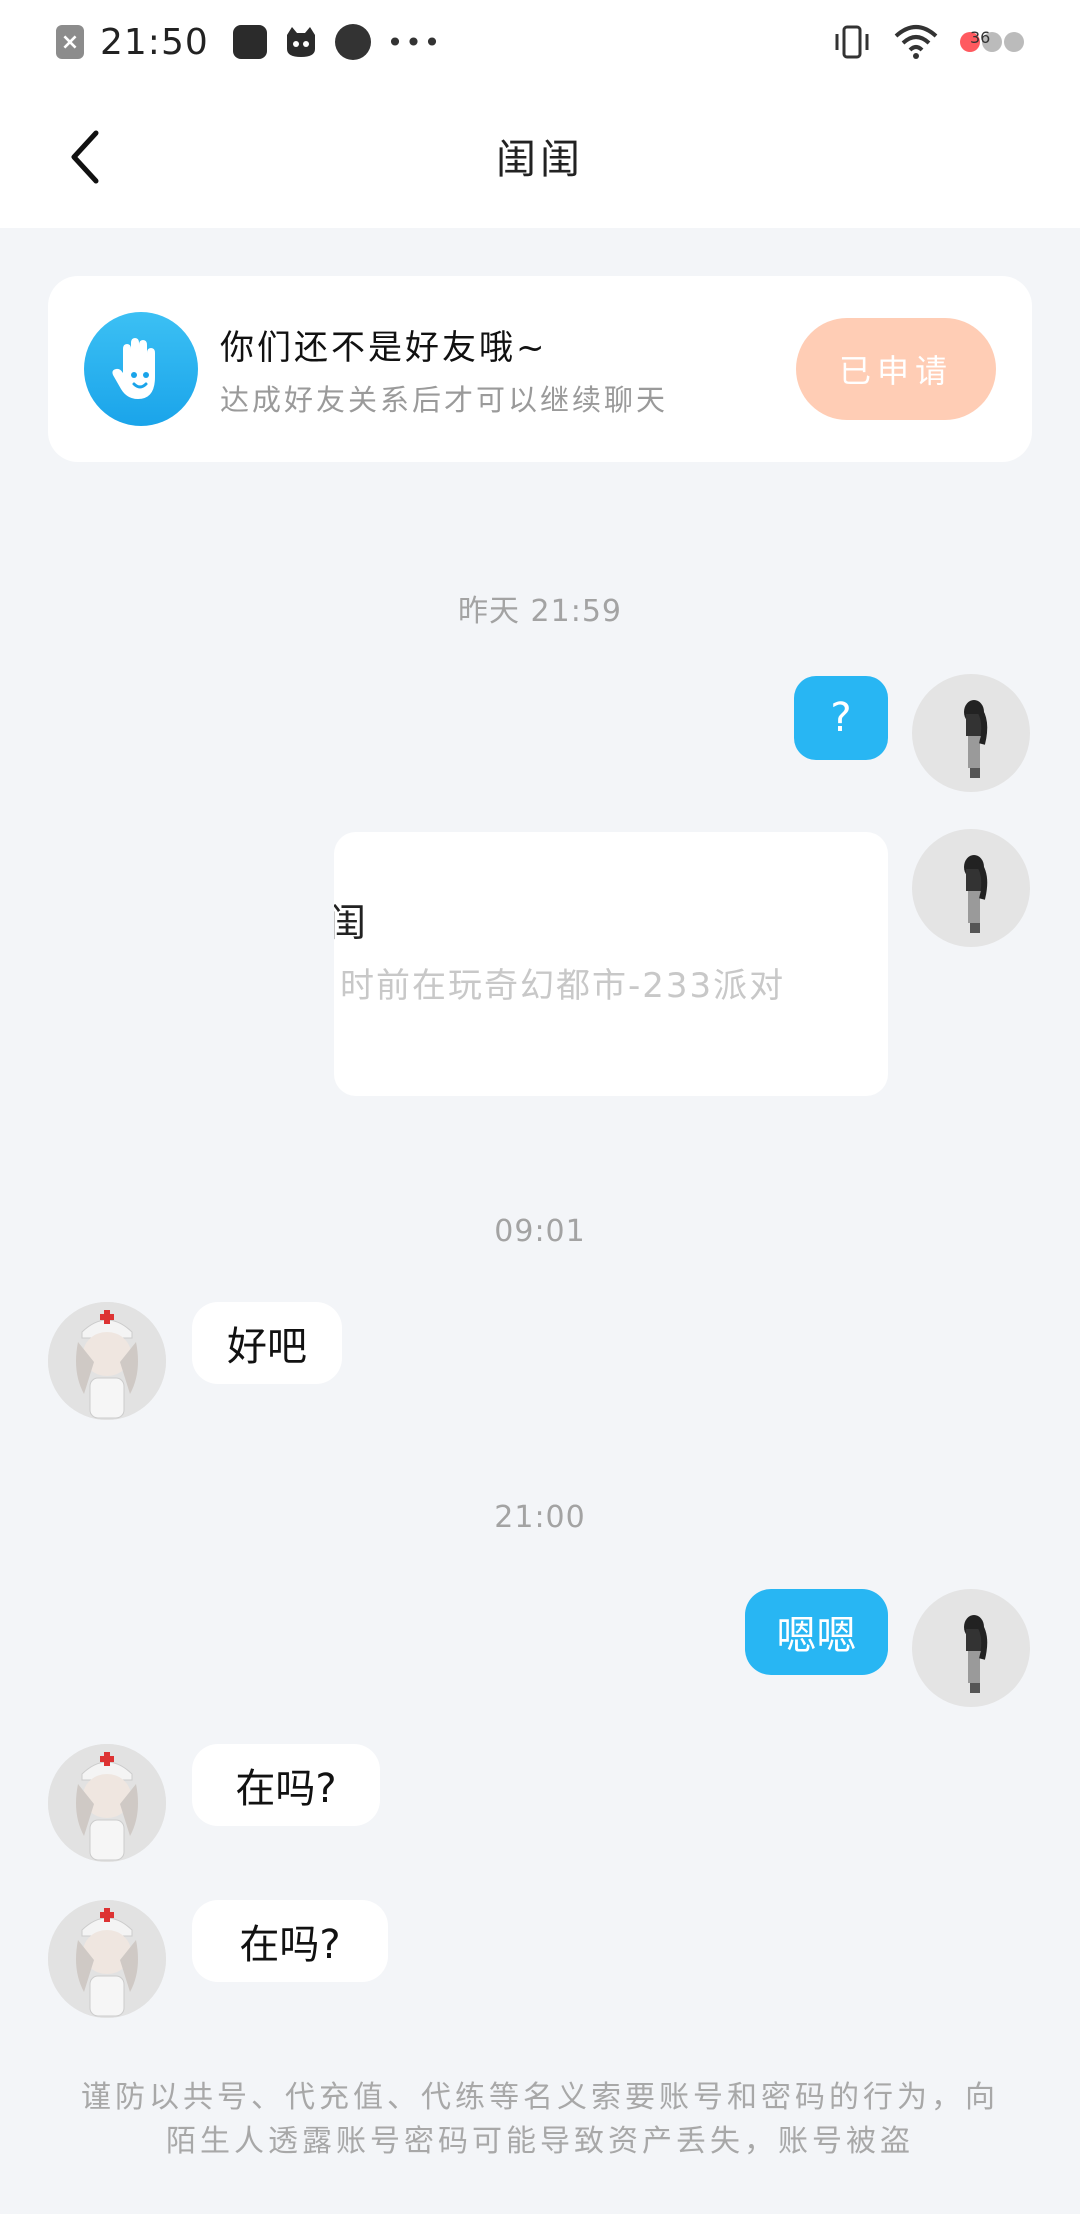 The width and height of the screenshot is (1080, 2214). Describe the element at coordinates (85, 157) in the screenshot. I see `chevron-left-icon` at that location.